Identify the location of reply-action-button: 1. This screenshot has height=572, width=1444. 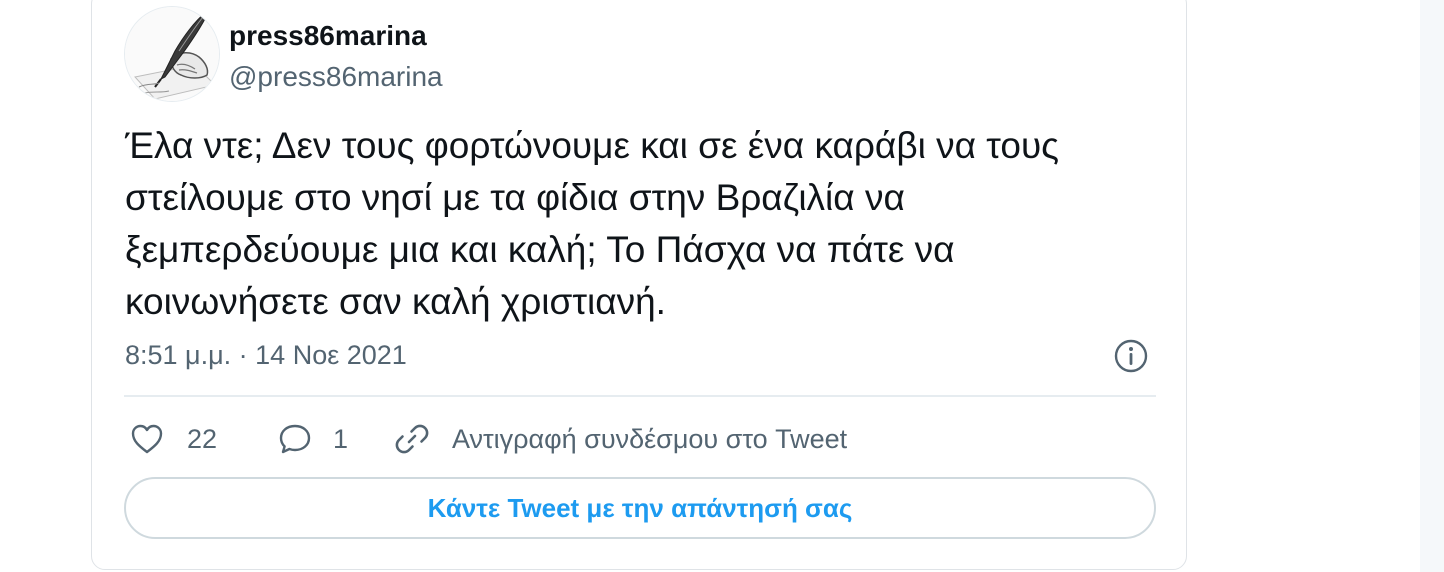
(310, 439).